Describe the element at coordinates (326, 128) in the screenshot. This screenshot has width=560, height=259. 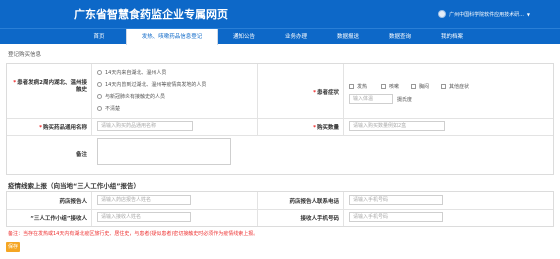
I see `quantity-label: *购买数量` at that location.